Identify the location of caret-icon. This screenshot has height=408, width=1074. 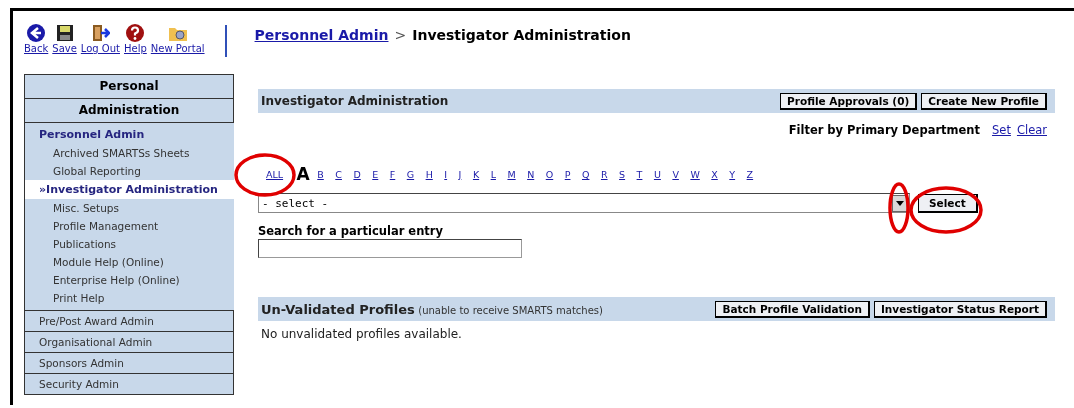
(900, 203).